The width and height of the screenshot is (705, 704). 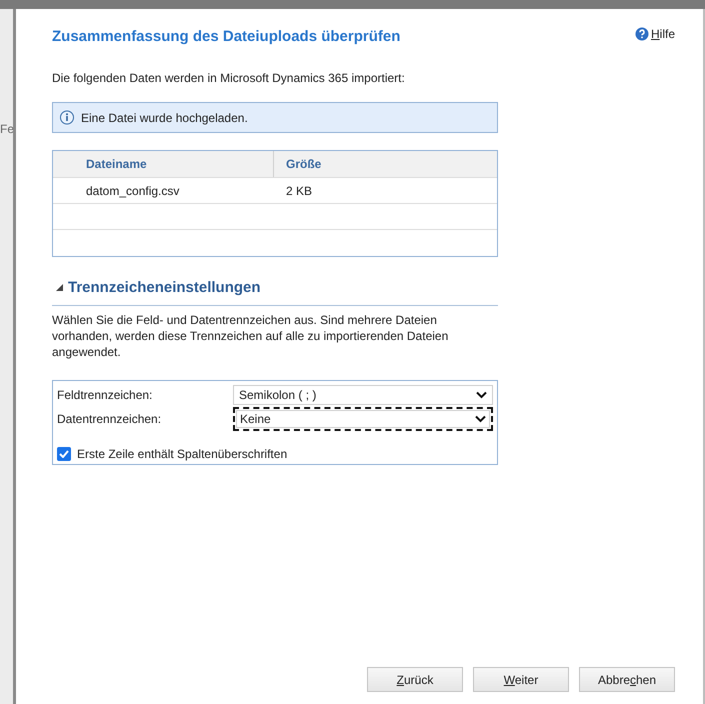 I want to click on column-header: Größe, so click(x=385, y=164).